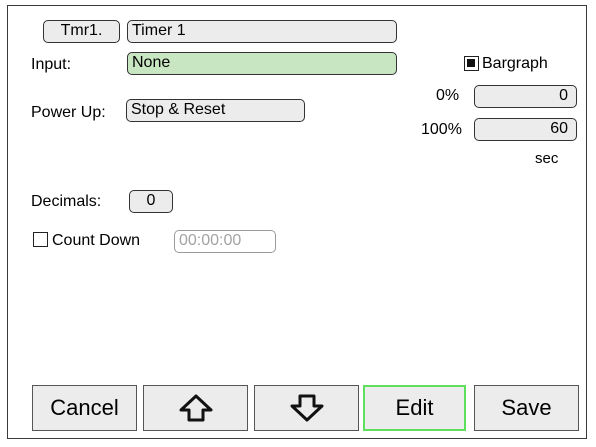 Image resolution: width=596 pixels, height=447 pixels. I want to click on bargraph-max-label: 100%, so click(441, 129).